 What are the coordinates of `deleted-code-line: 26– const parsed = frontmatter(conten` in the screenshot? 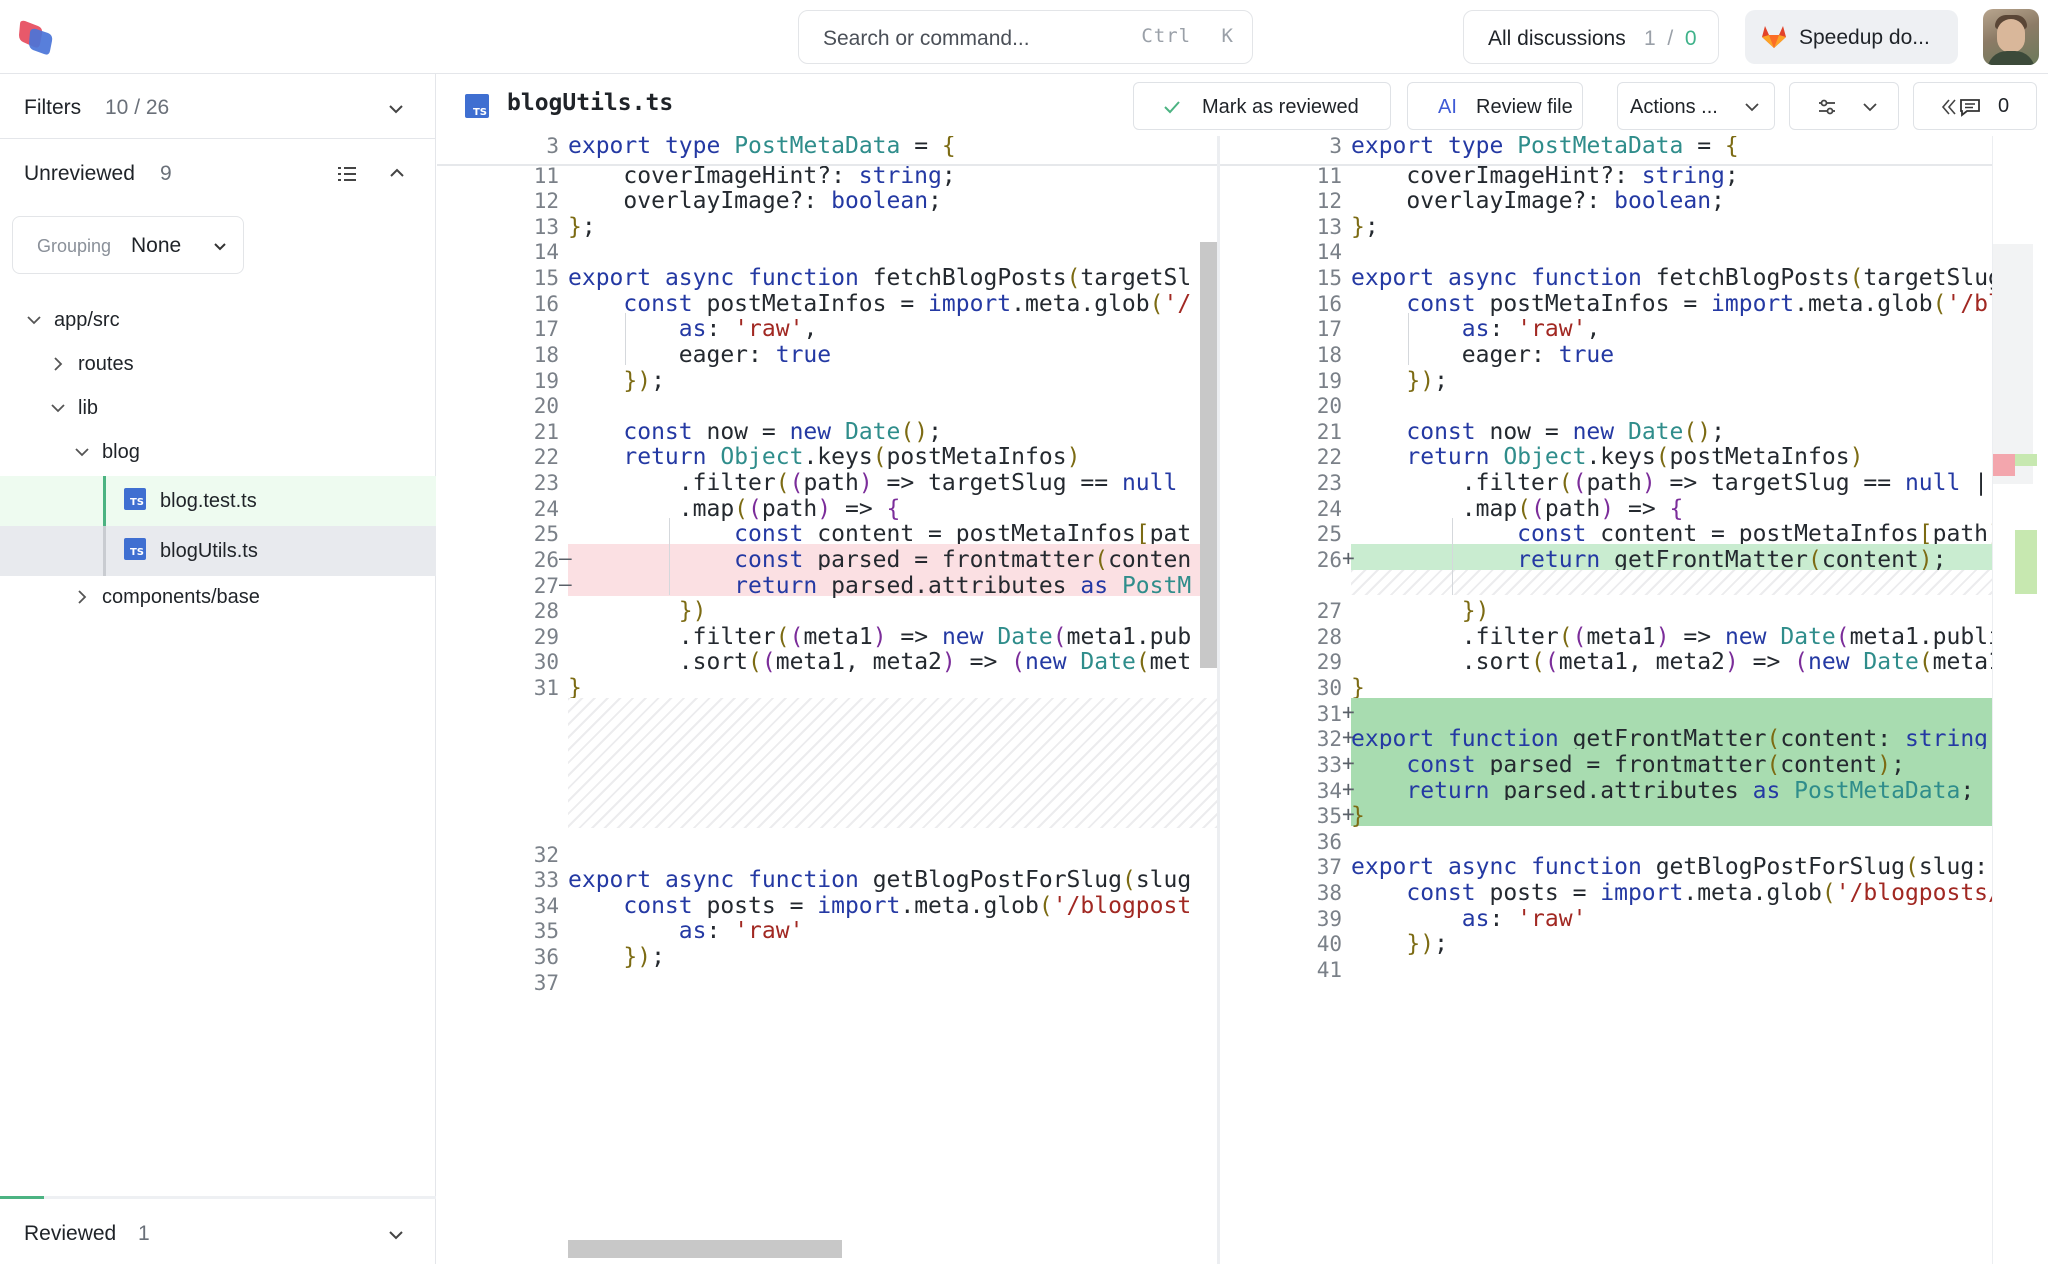 It's located at (827, 558).